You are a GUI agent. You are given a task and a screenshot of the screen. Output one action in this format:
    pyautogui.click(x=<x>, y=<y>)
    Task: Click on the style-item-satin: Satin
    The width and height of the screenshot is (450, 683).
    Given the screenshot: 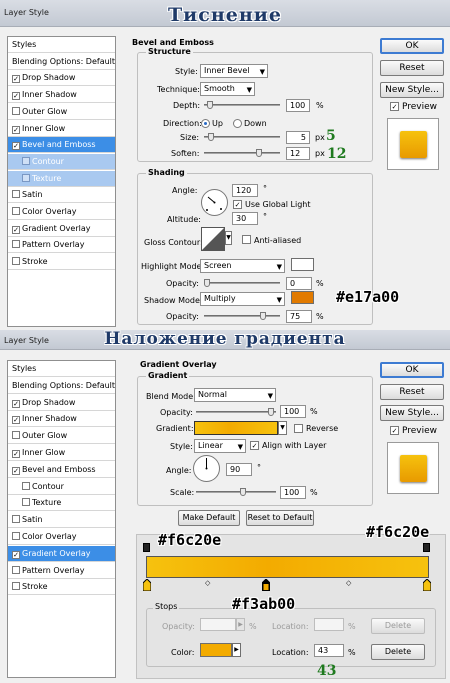 What is the action you would take?
    pyautogui.click(x=61, y=520)
    